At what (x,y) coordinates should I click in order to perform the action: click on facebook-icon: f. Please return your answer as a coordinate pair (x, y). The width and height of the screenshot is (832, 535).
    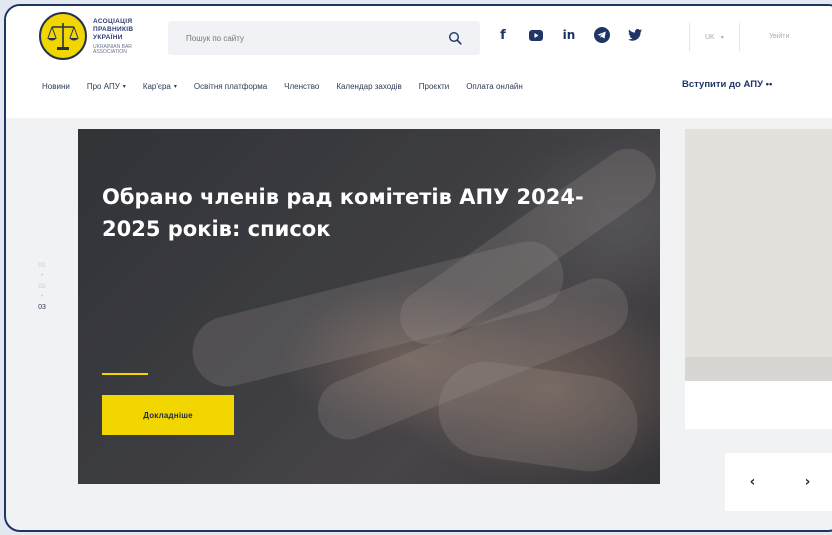
    Looking at the image, I should click on (503, 35).